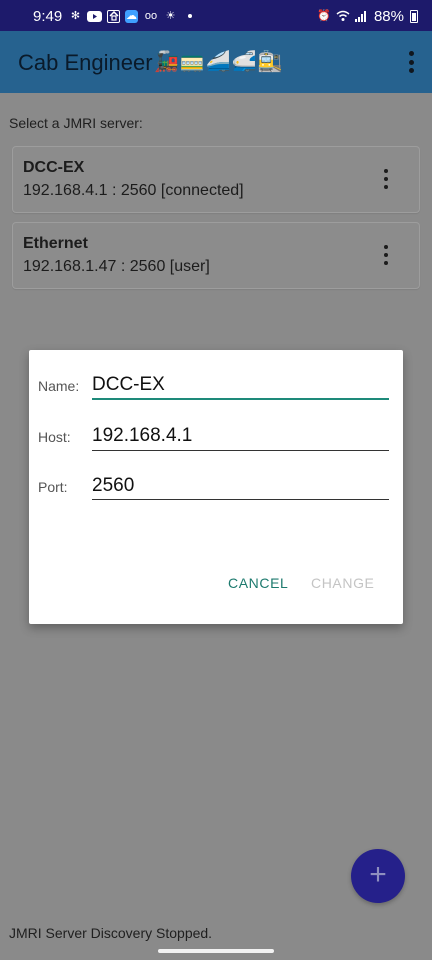 This screenshot has height=960, width=432. Describe the element at coordinates (240, 436) in the screenshot. I see `host-field` at that location.